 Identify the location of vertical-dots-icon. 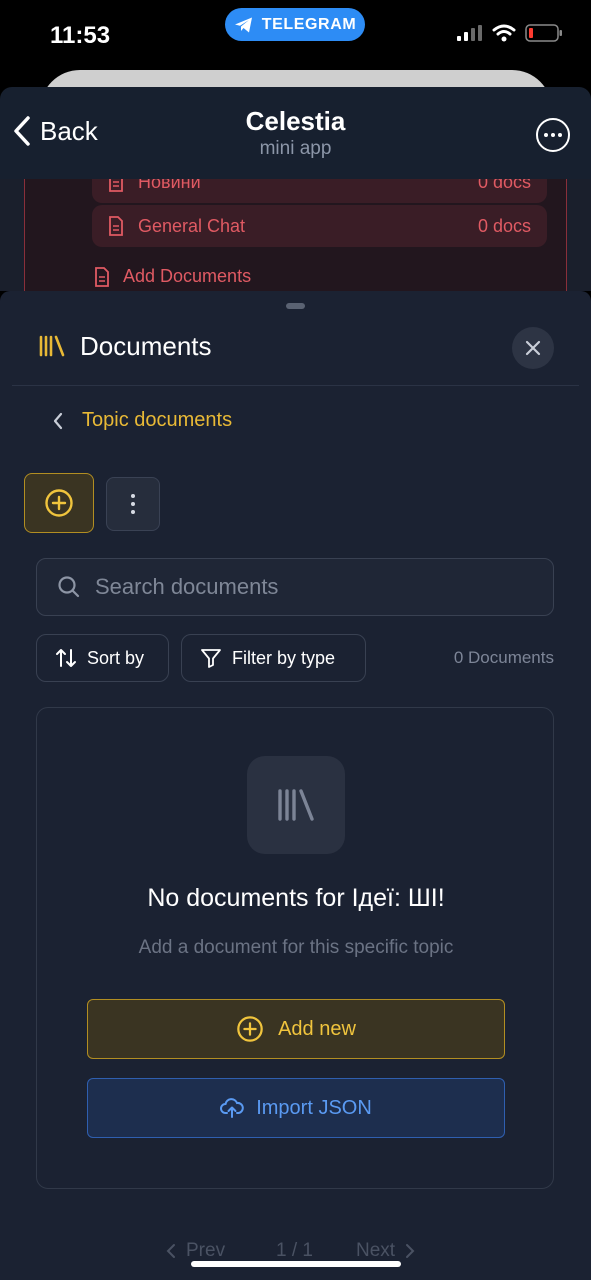
(133, 496).